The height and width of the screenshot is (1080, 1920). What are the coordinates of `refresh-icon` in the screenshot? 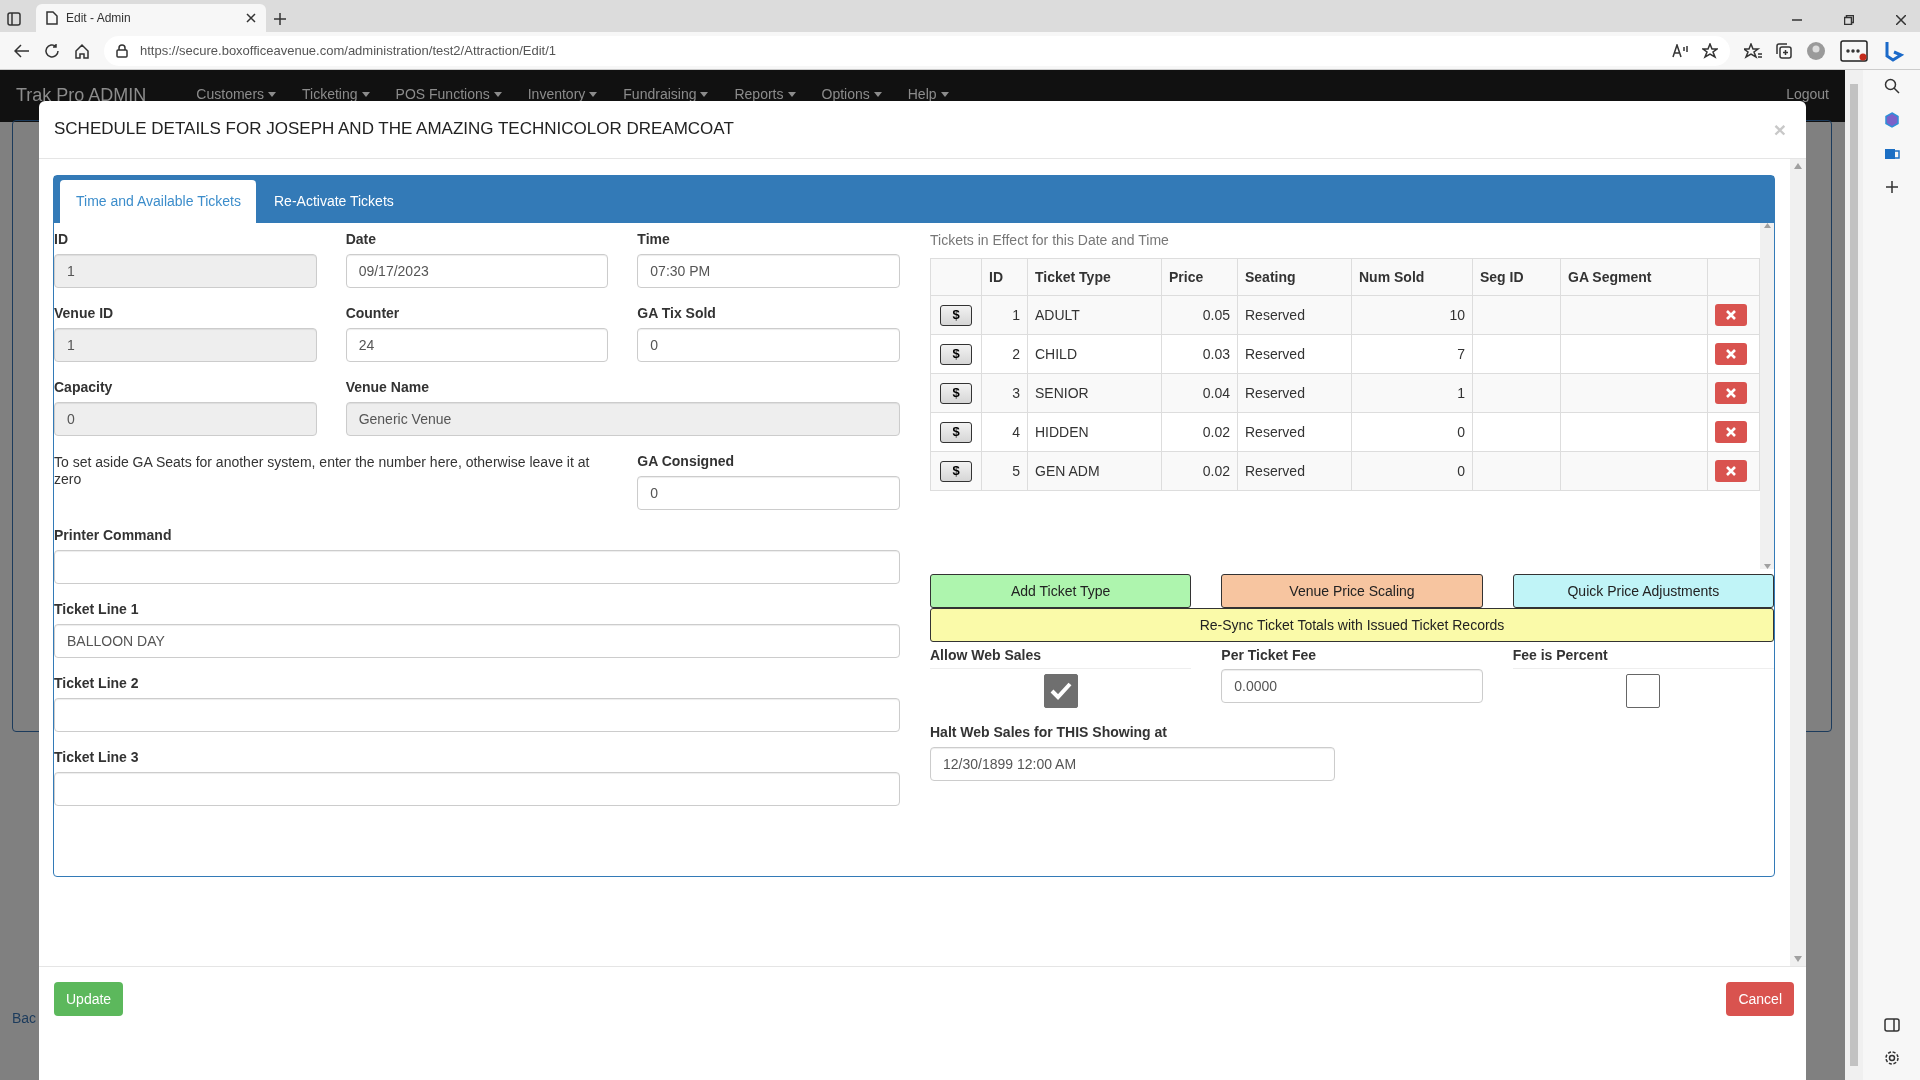 It's located at (52, 50).